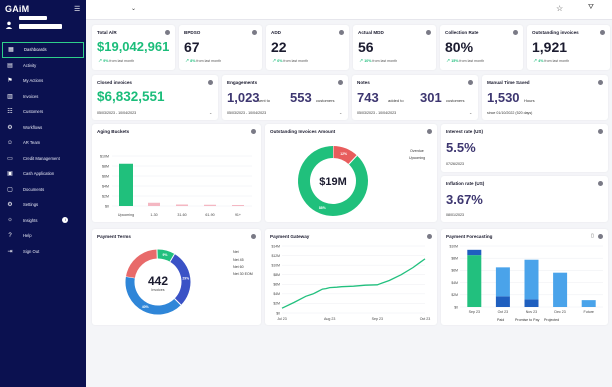 The width and height of the screenshot is (612, 387). Describe the element at coordinates (10, 112) in the screenshot. I see `nav-icon: ☷` at that location.